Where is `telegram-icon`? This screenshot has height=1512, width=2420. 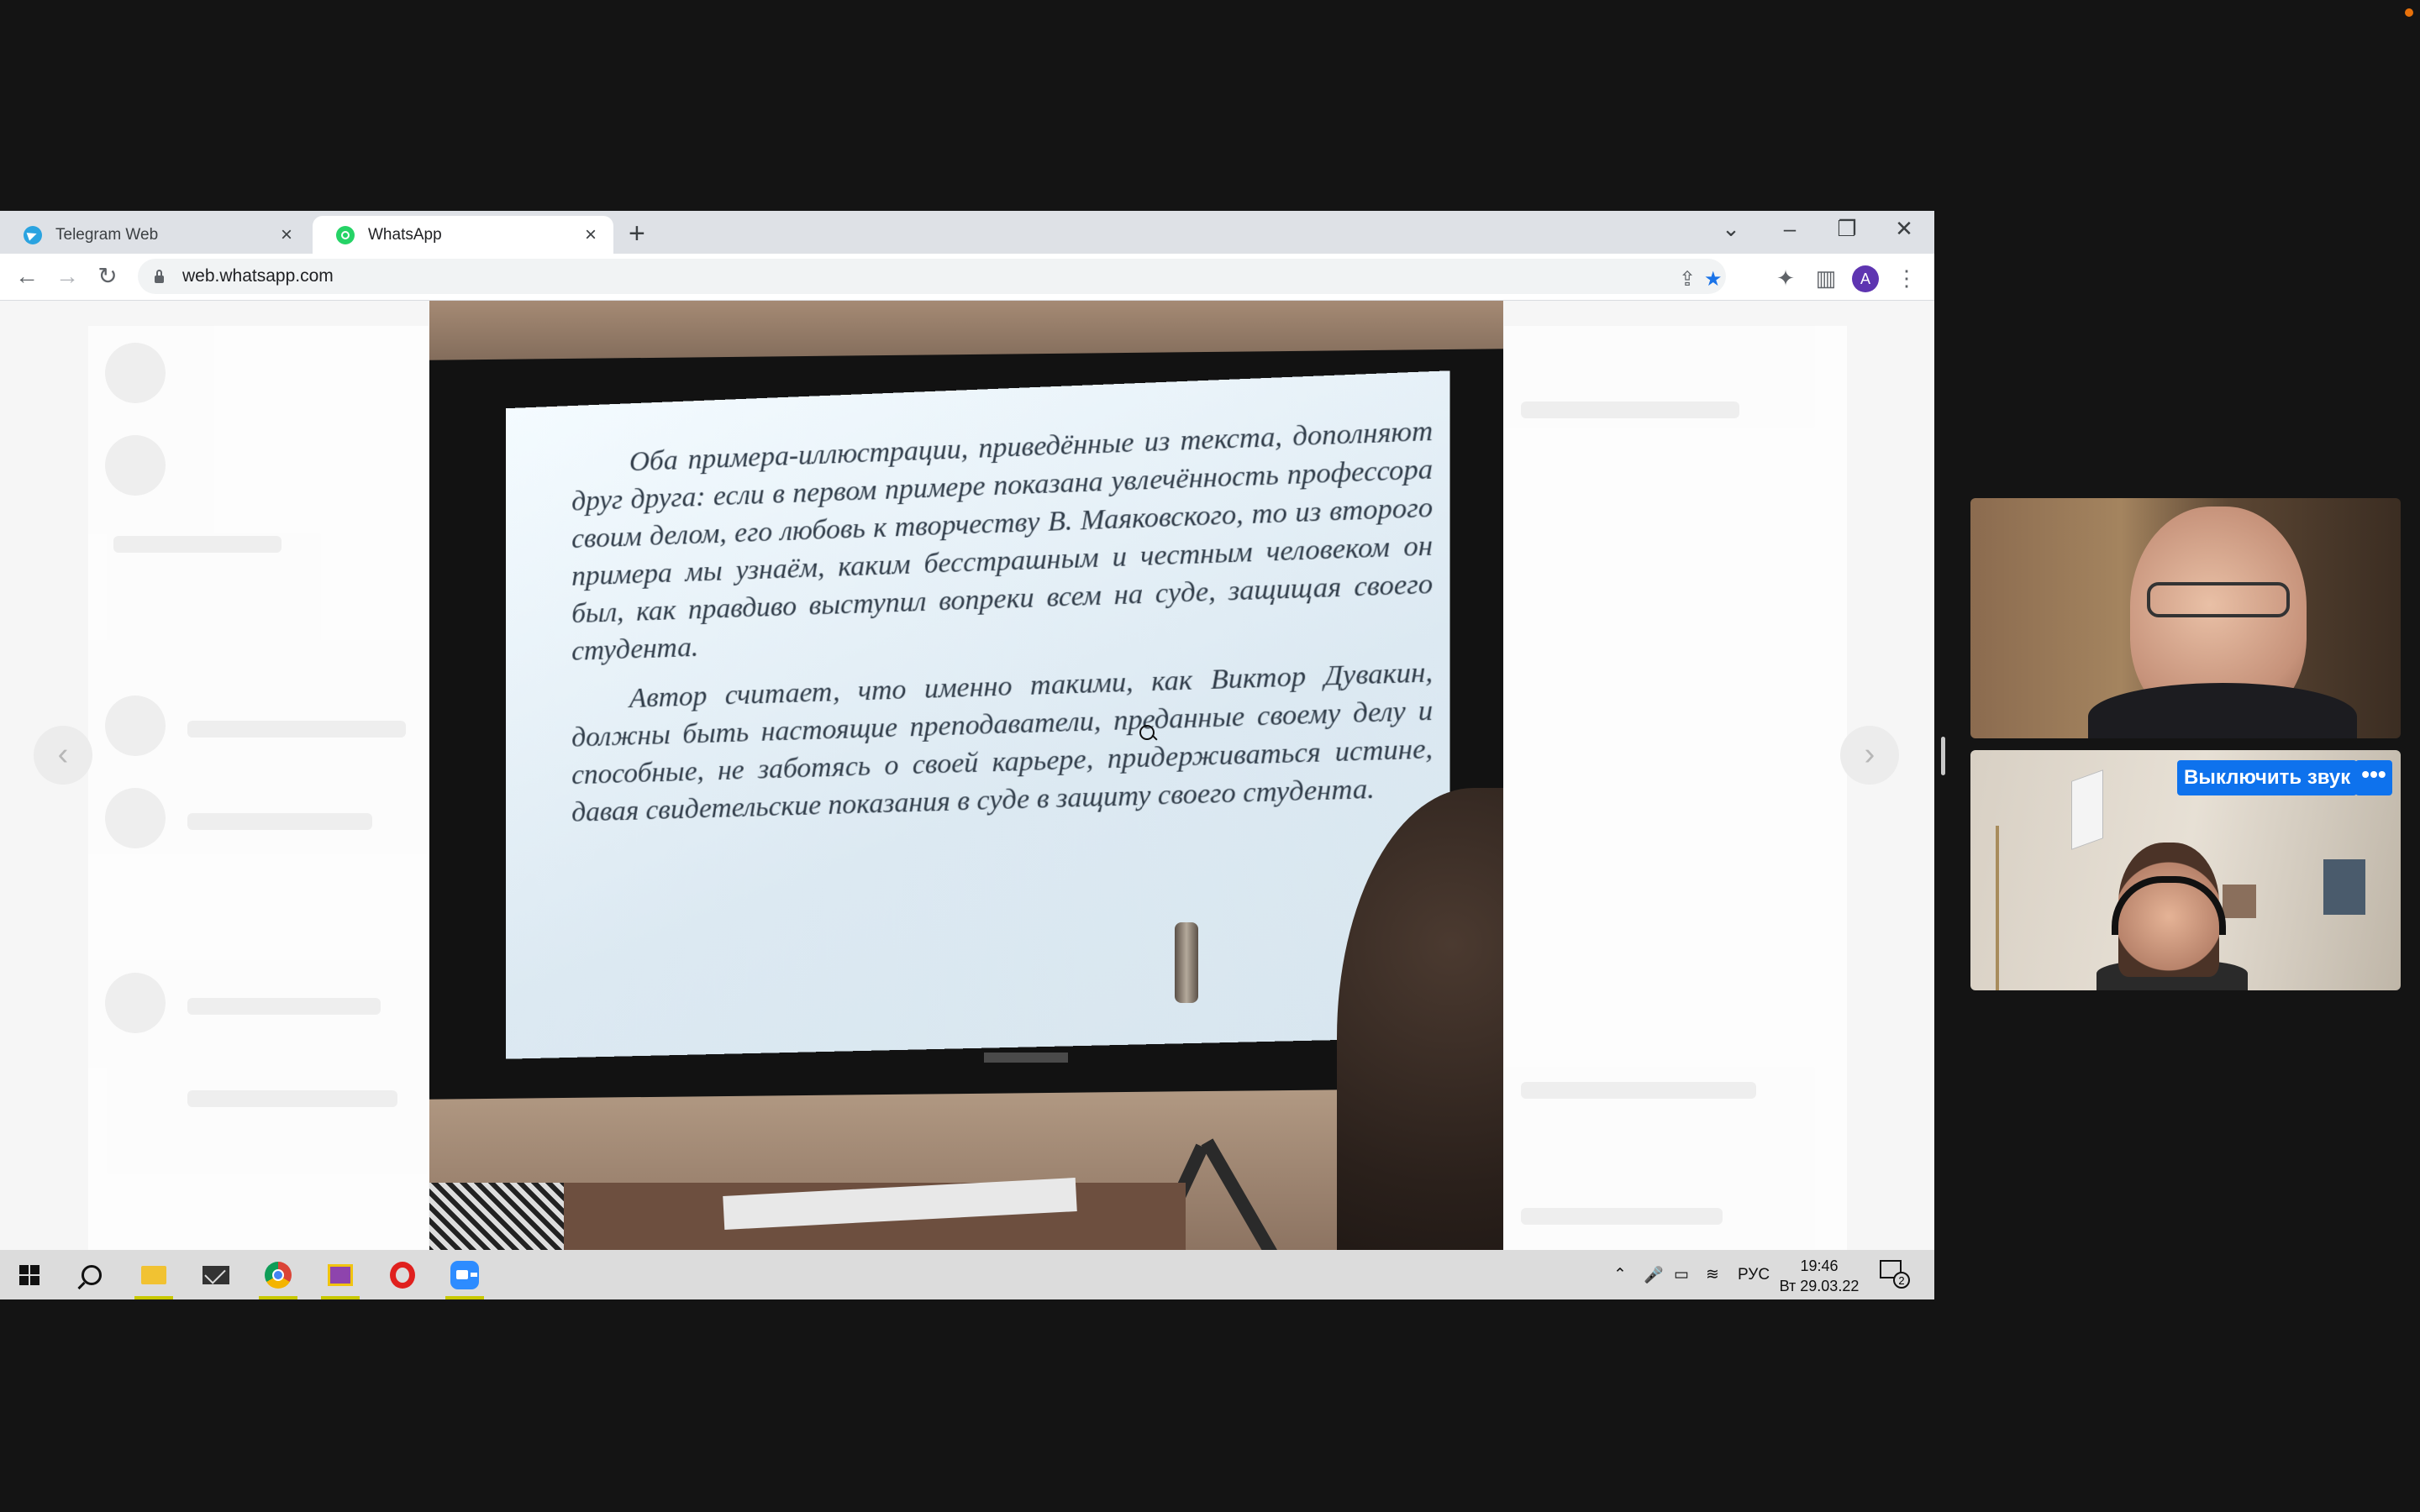 telegram-icon is located at coordinates (33, 234).